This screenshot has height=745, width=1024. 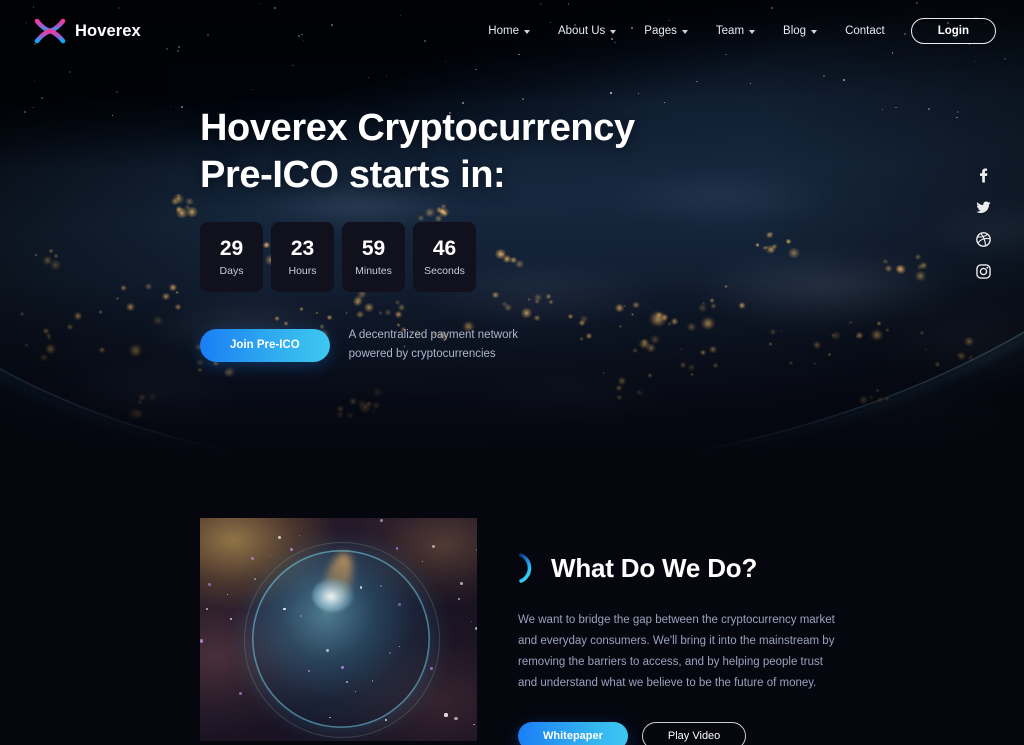 I want to click on countdown-timer: 29 Days 23 Hours 59 Minutes 46 Seconds, so click(x=417, y=257).